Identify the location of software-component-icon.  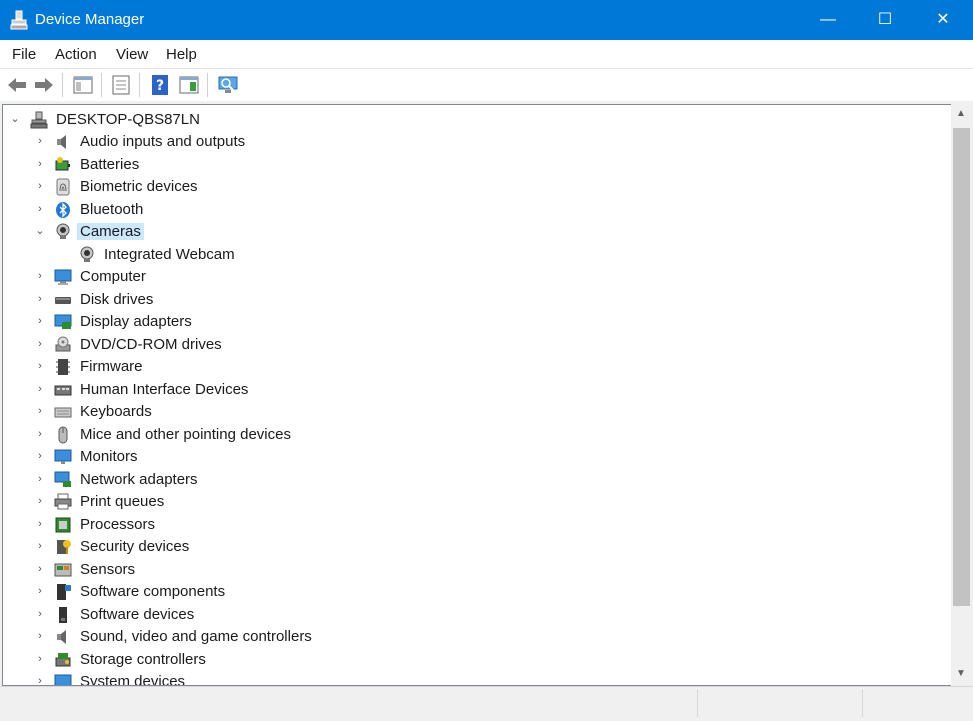
(64, 592).